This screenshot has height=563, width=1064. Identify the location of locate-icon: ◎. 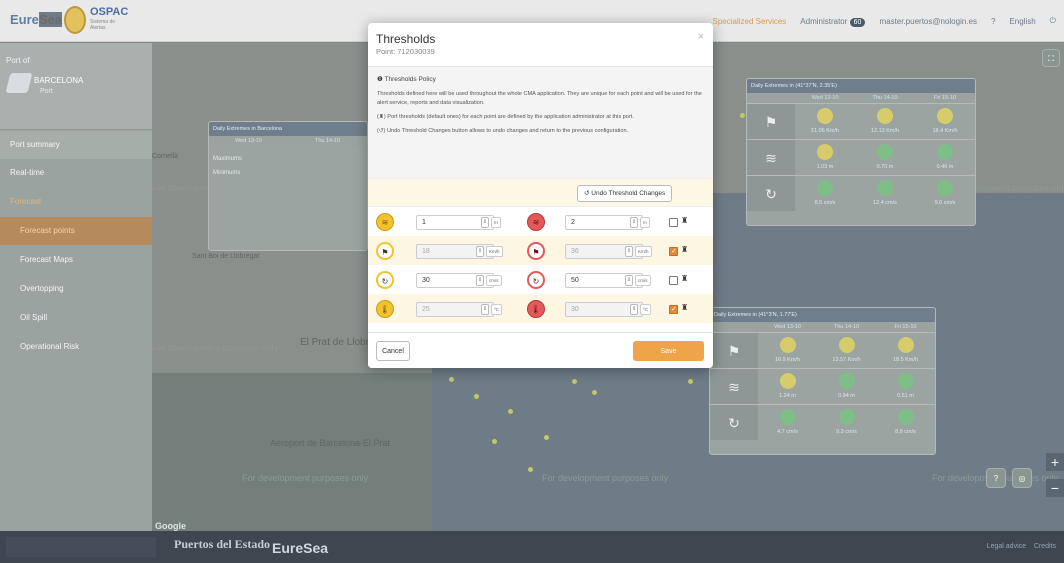
(1022, 478).